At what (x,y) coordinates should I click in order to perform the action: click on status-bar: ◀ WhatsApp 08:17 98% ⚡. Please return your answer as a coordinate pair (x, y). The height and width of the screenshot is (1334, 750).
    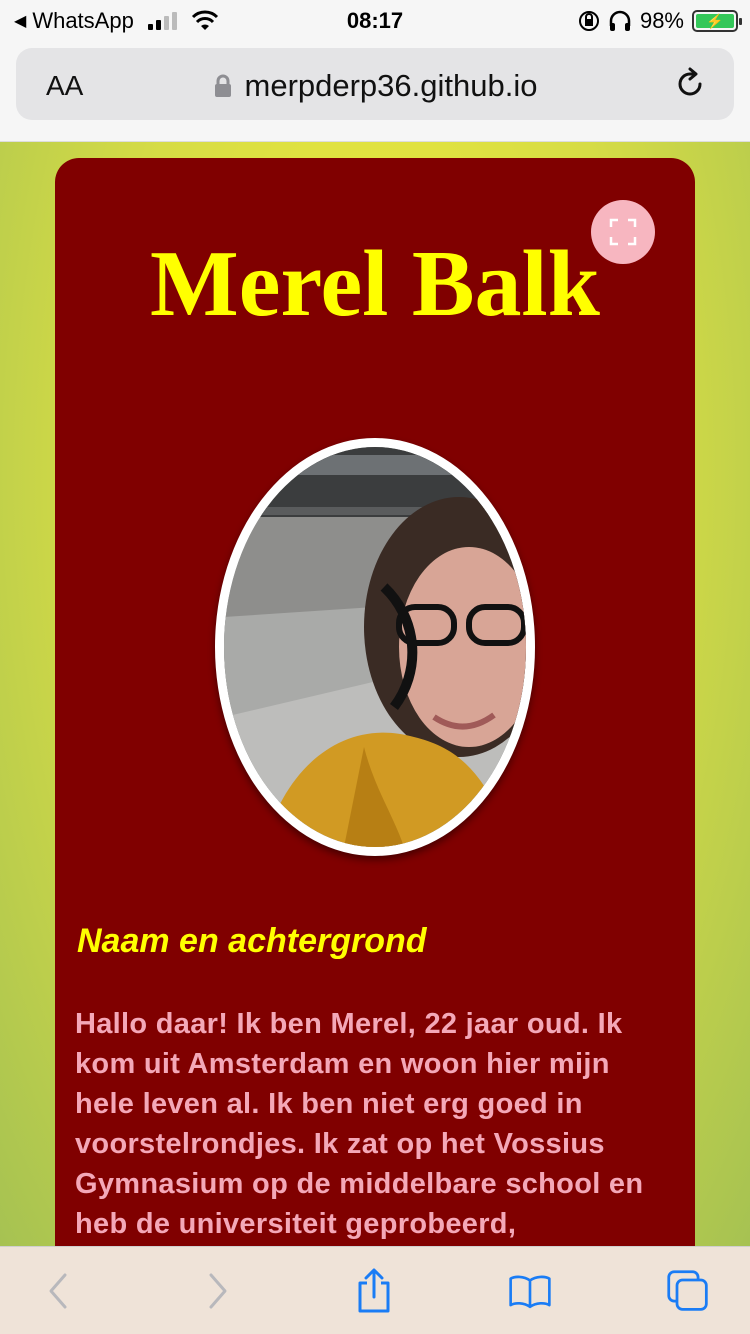
    Looking at the image, I should click on (375, 22).